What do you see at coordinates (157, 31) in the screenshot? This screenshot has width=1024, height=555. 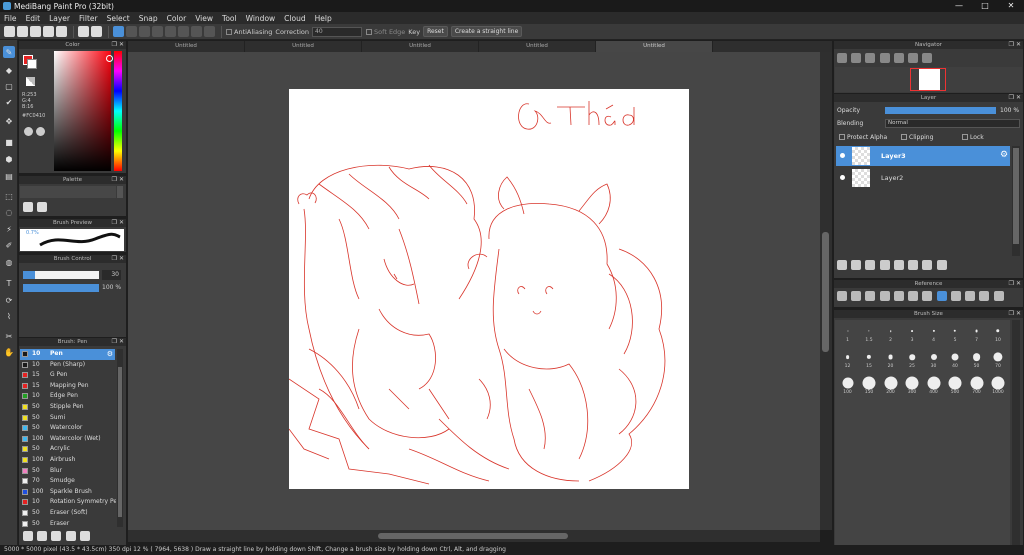 I see `snap-concentric-icon` at bounding box center [157, 31].